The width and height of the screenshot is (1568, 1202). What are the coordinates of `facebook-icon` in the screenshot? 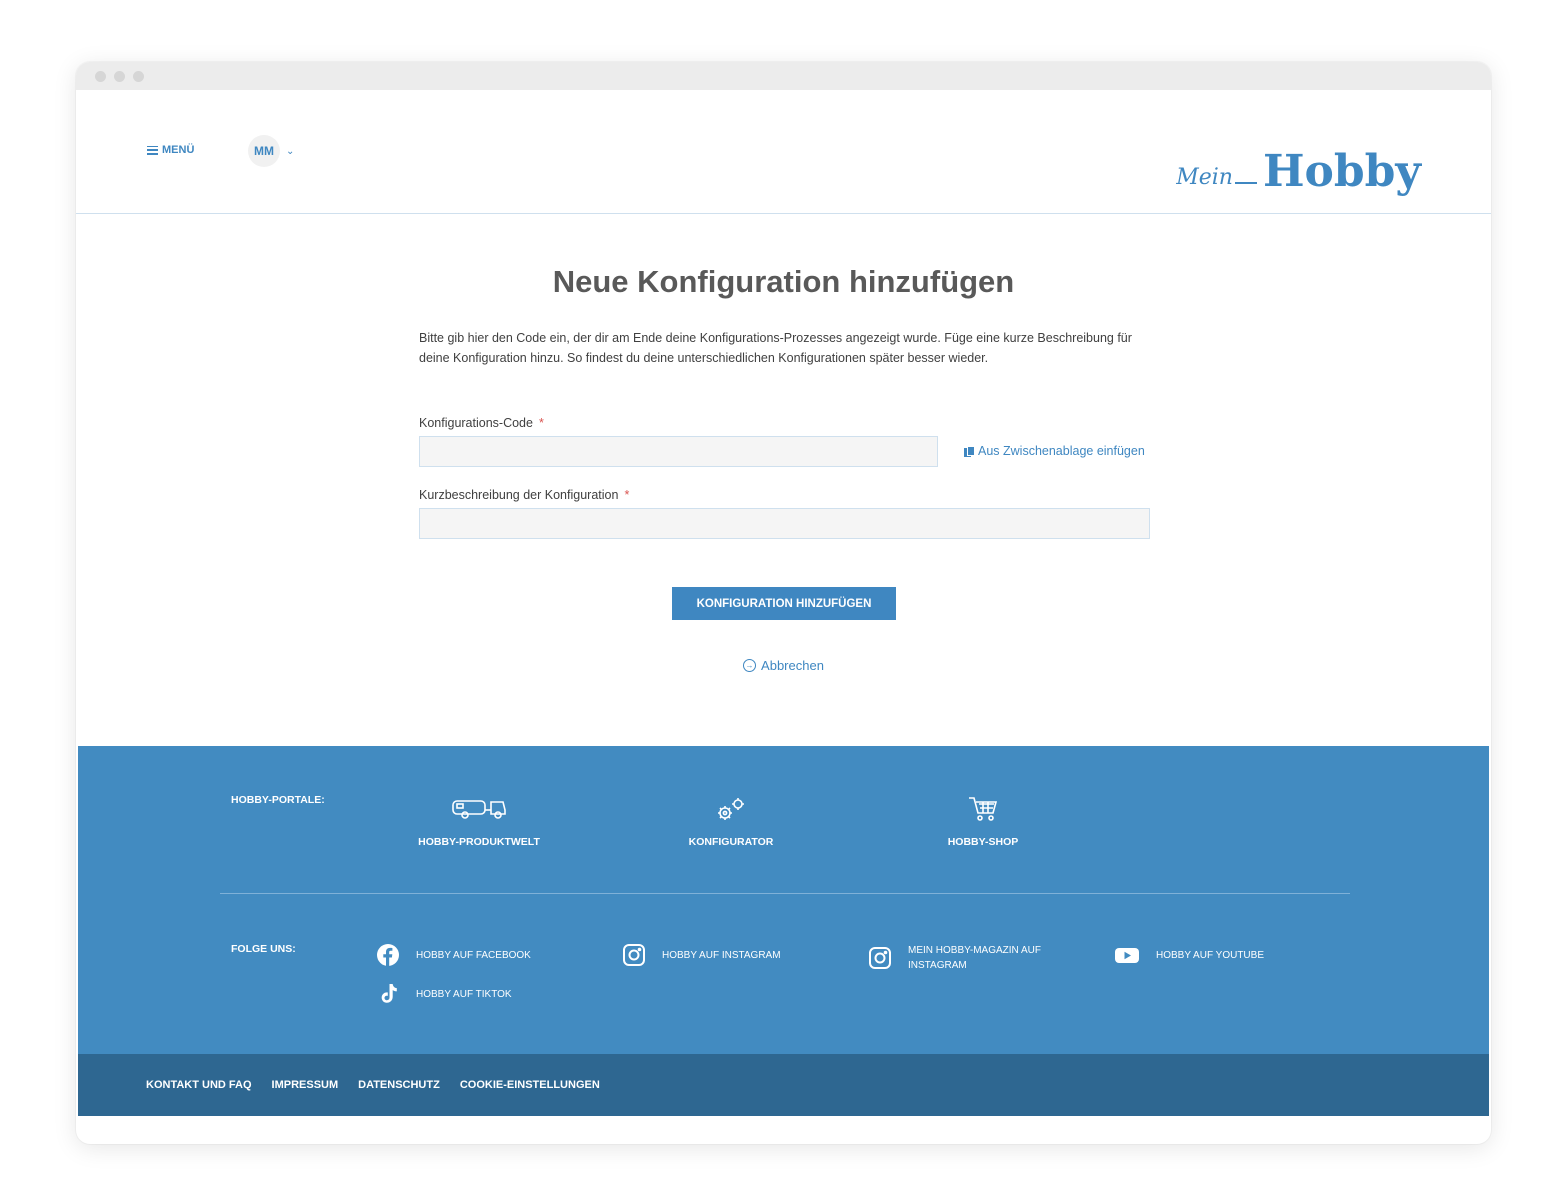 It's located at (388, 955).